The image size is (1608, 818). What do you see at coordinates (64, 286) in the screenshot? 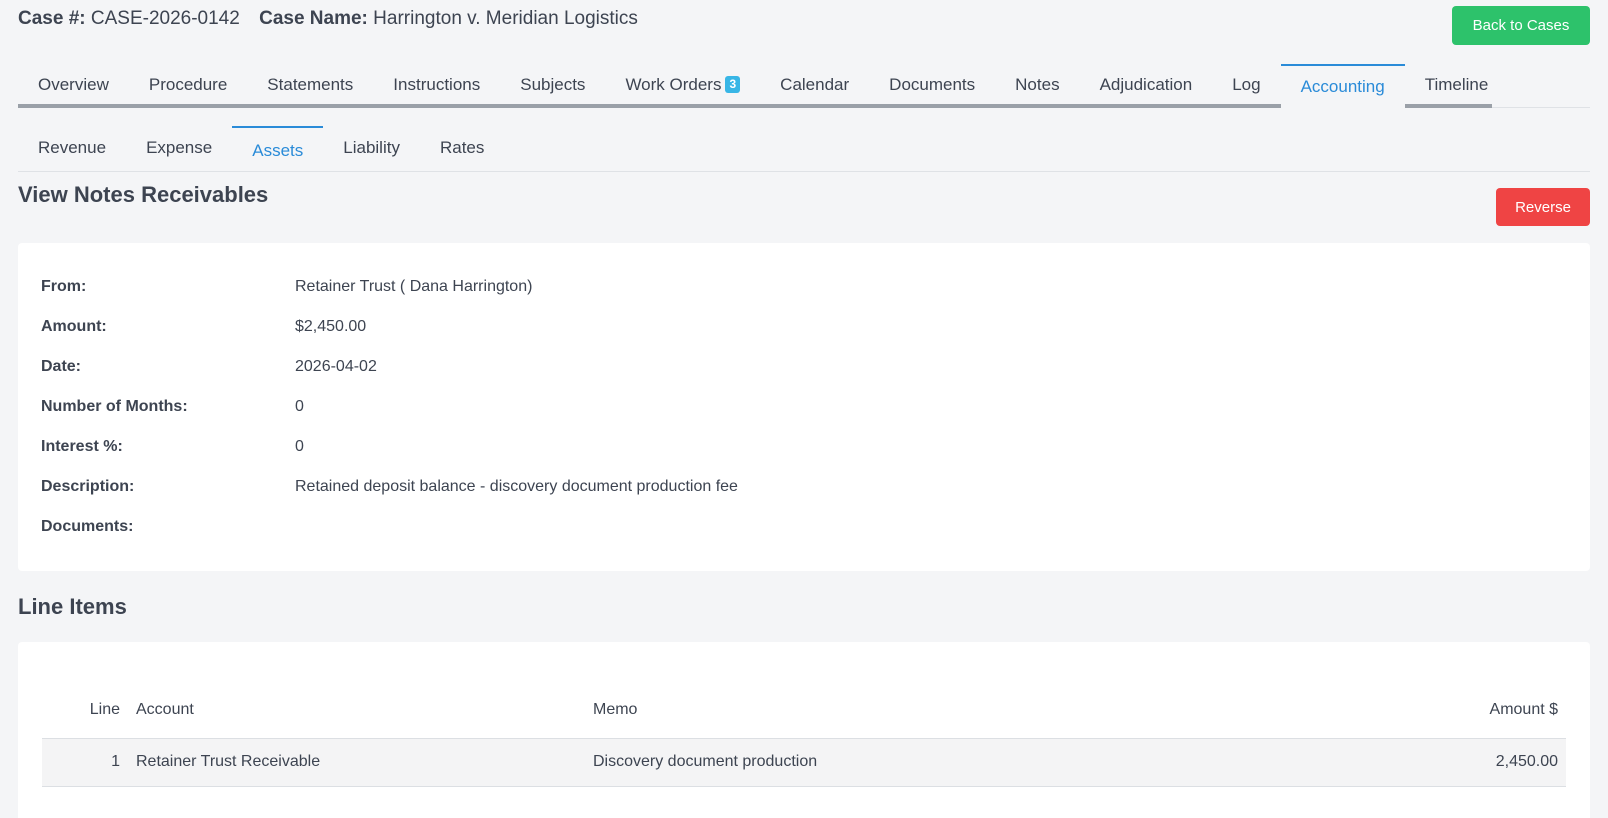
I see `detail-label: From:` at bounding box center [64, 286].